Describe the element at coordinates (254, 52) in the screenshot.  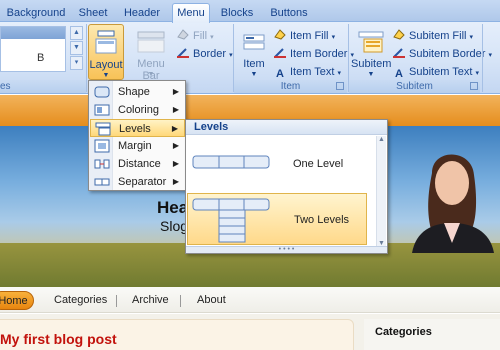
I see `item-button: Item ▼` at that location.